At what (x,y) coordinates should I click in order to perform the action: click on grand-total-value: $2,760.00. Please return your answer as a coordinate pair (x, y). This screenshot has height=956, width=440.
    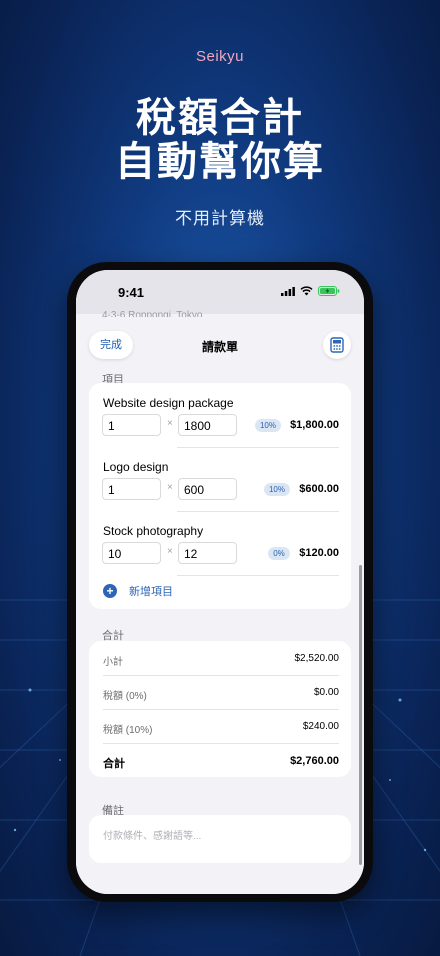
    Looking at the image, I should click on (314, 761).